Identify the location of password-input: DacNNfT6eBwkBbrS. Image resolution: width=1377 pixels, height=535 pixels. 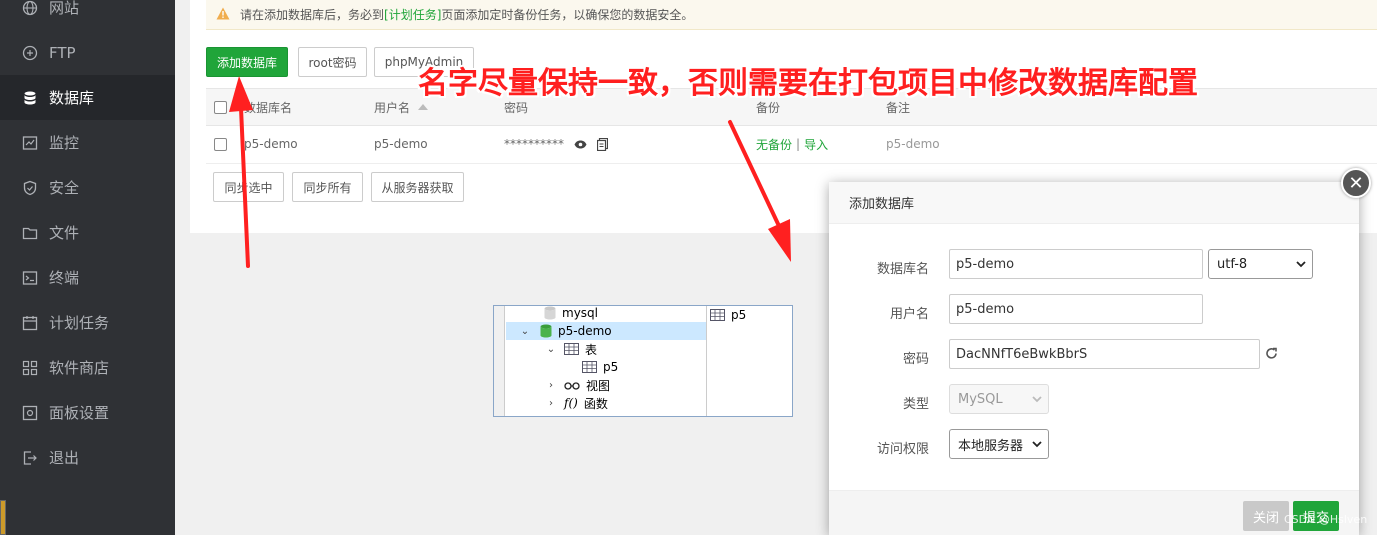
(1104, 354).